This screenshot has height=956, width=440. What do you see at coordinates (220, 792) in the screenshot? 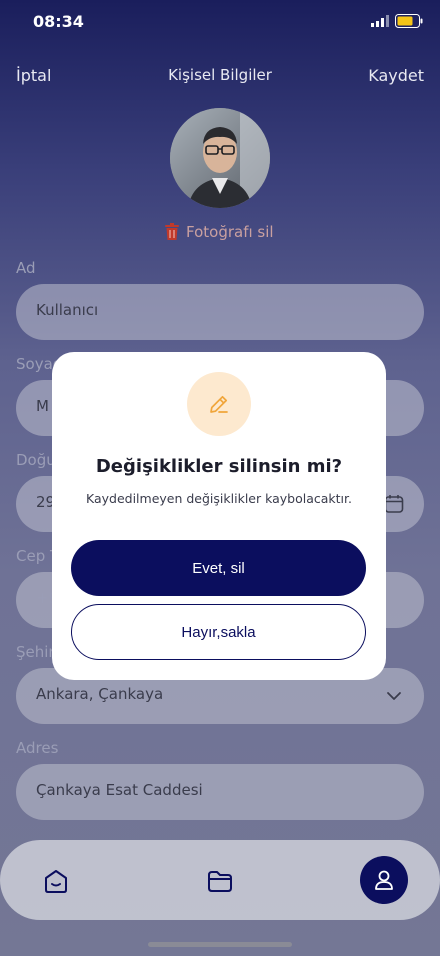
I see `address-field: Çankaya Esat Caddesi` at bounding box center [220, 792].